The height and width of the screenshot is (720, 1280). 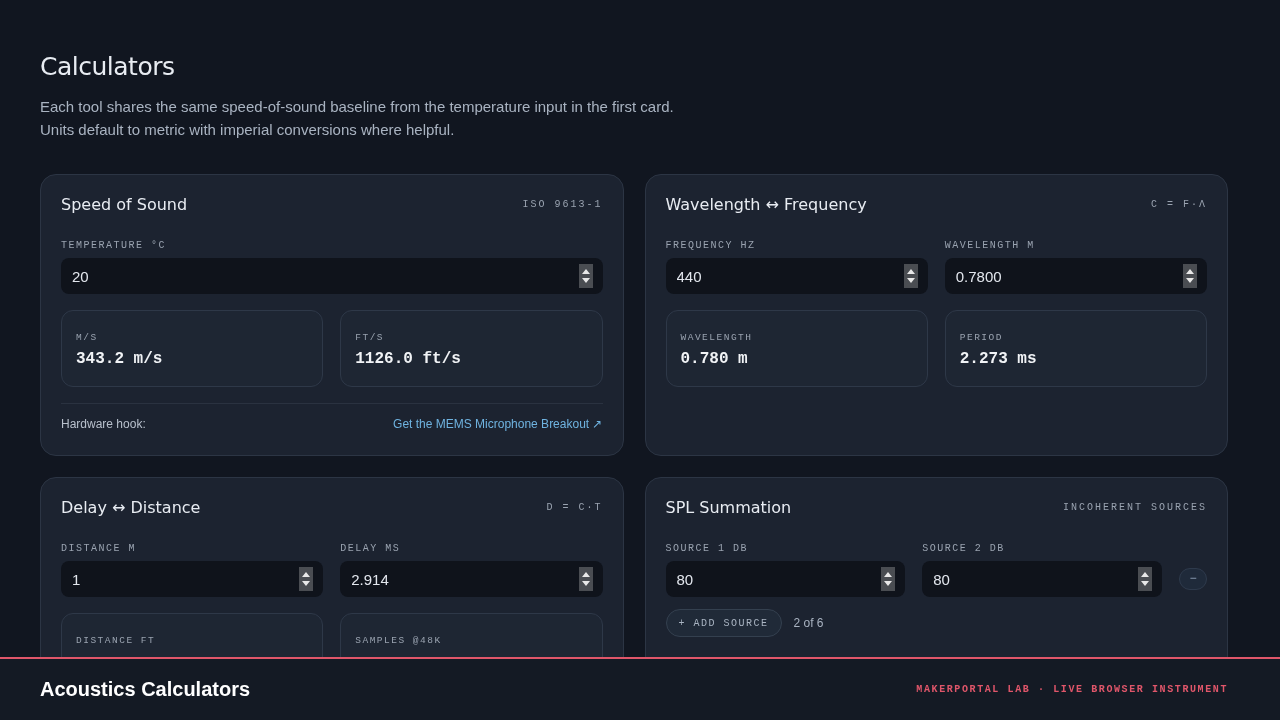 What do you see at coordinates (87, 337) in the screenshot?
I see `result-label: M/S` at bounding box center [87, 337].